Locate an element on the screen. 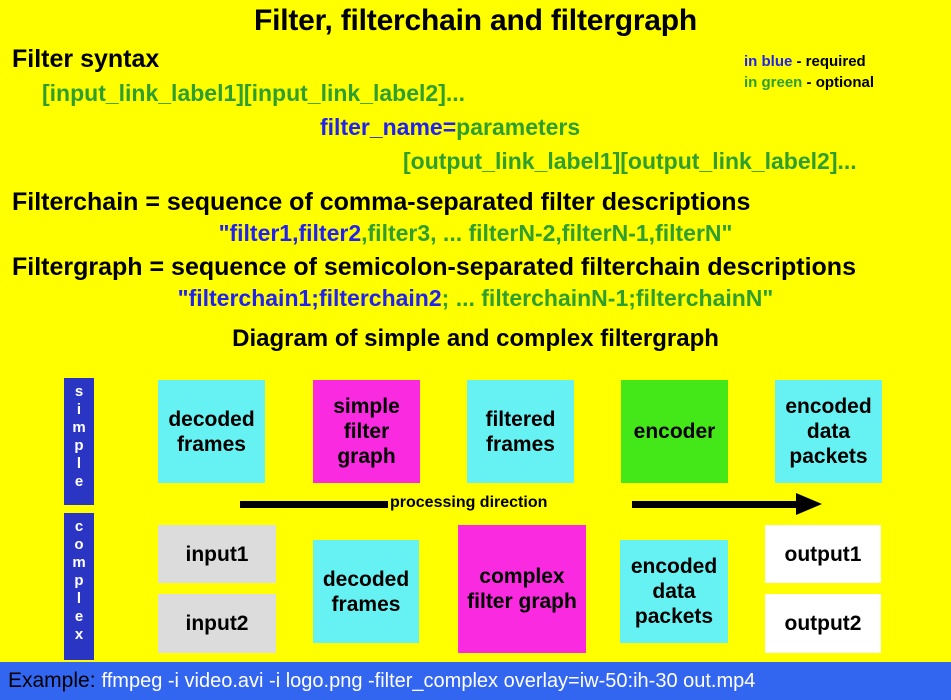 The image size is (951, 700). filtergraph-example-required: "filterchain1;filterchain2 is located at coordinates (309, 298).